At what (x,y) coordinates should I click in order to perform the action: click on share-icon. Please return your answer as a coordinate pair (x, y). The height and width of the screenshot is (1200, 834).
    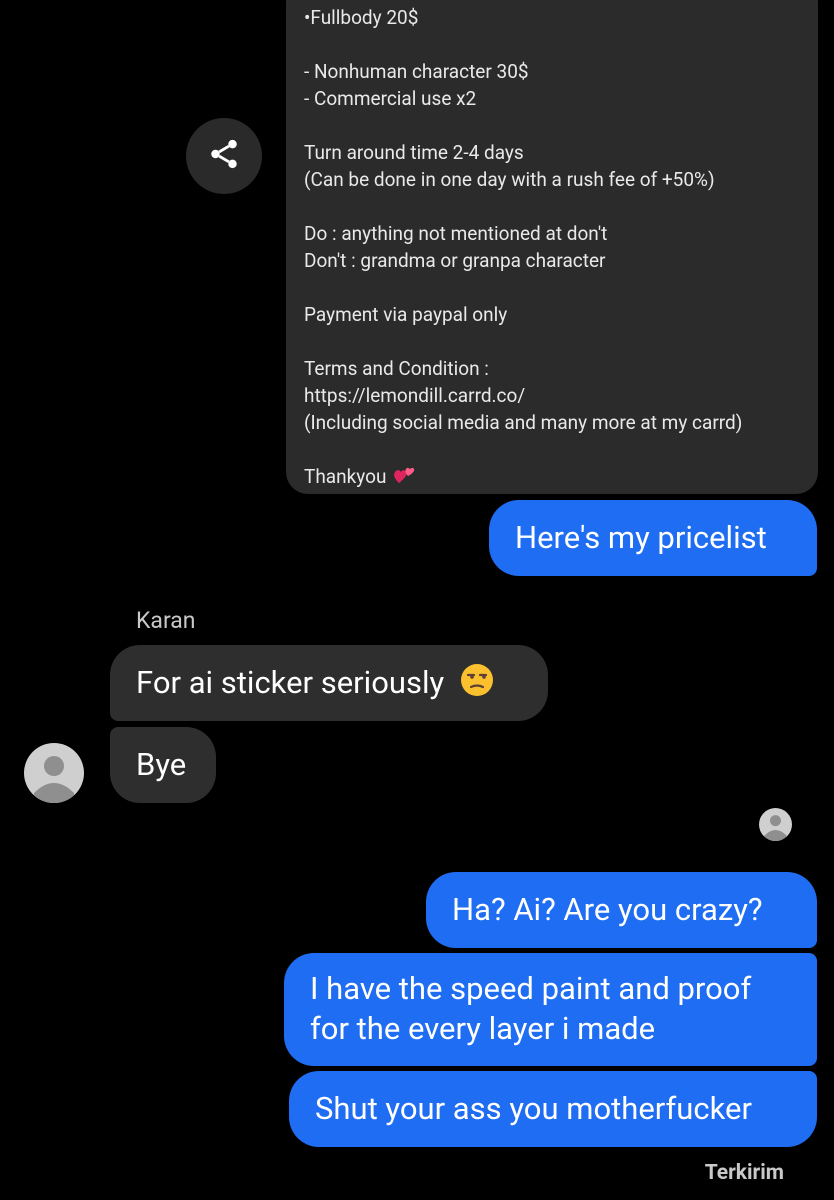
    Looking at the image, I should click on (224, 156).